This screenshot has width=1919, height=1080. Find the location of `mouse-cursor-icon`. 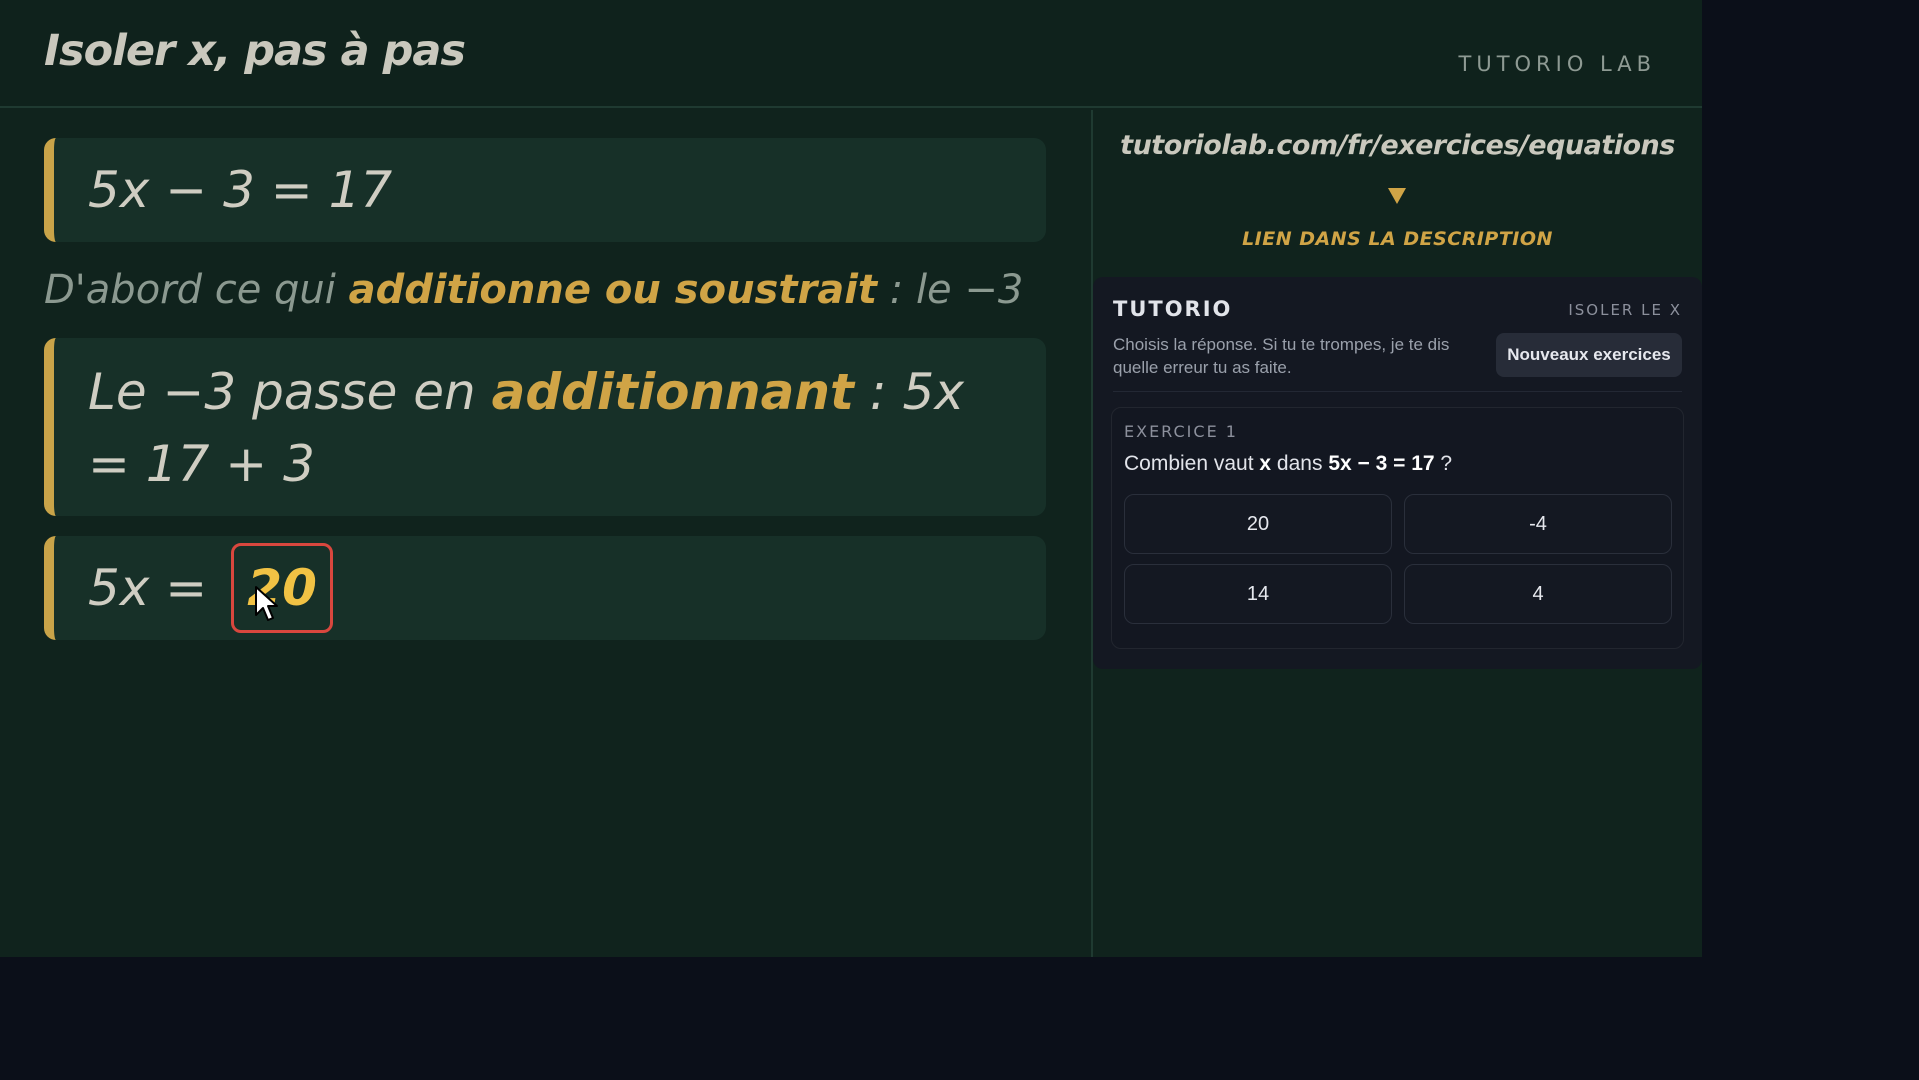

mouse-cursor-icon is located at coordinates (266, 603).